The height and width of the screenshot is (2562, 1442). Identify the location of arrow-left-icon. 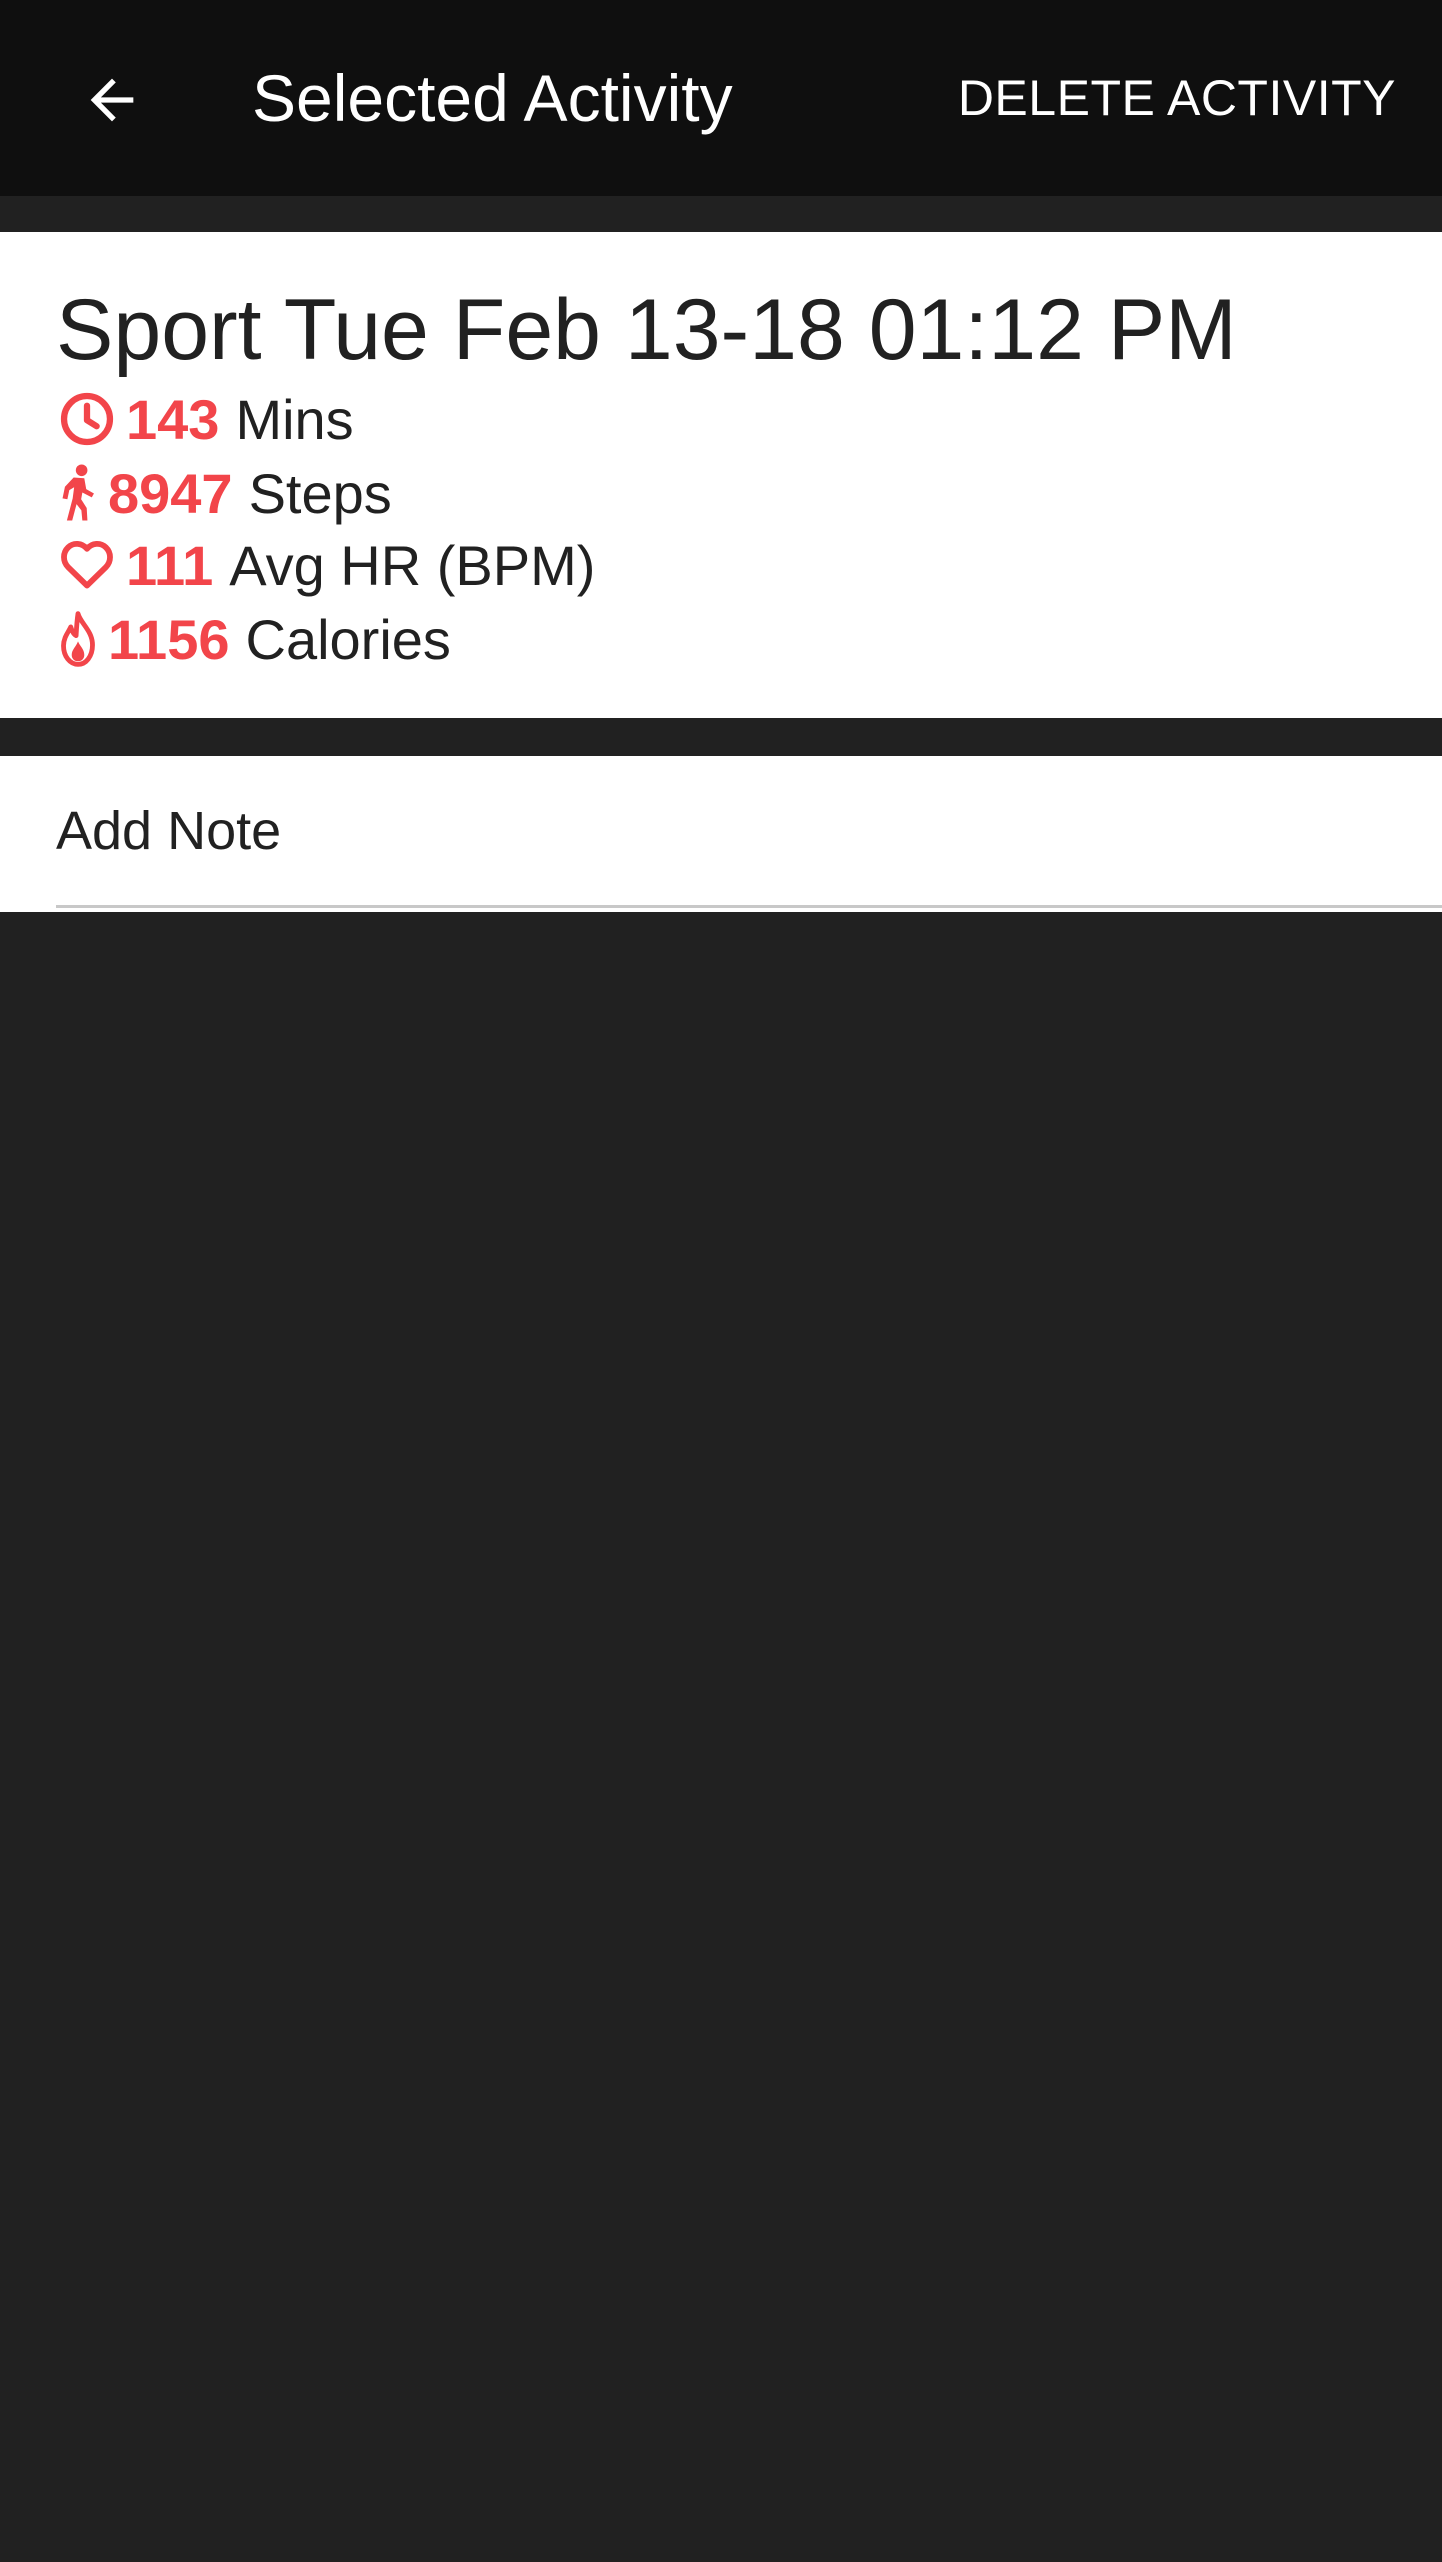
(112, 100).